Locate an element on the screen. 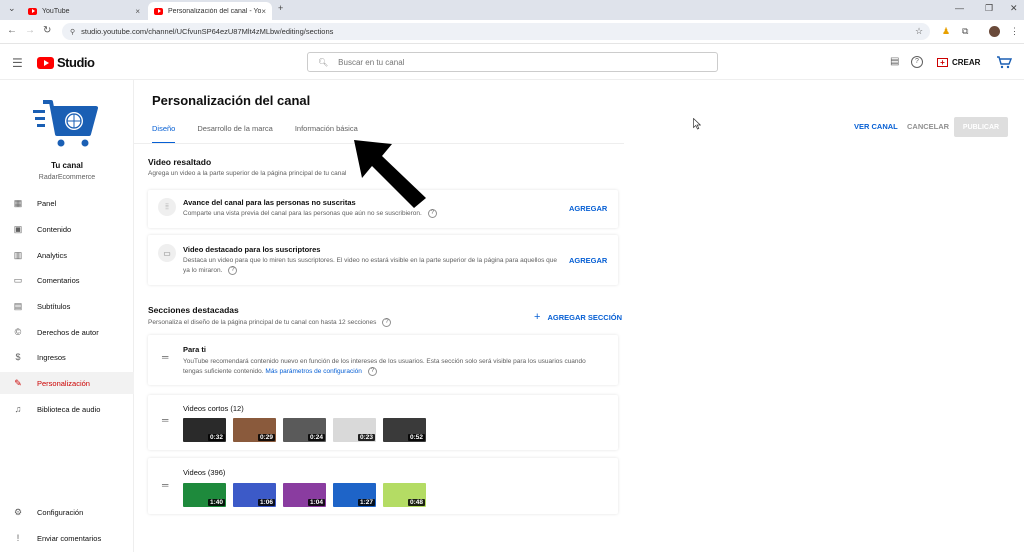 This screenshot has width=1024, height=552. sidebar-item-label: Subtítulos is located at coordinates (54, 306).